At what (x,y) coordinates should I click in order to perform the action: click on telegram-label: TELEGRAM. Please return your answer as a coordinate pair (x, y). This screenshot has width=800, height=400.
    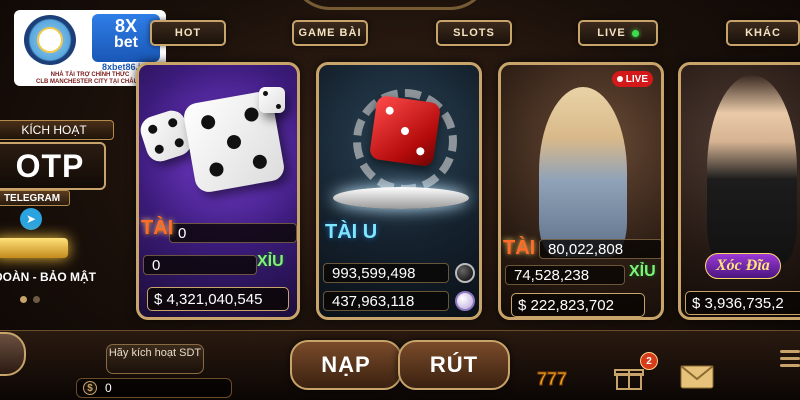
    Looking at the image, I should click on (35, 198).